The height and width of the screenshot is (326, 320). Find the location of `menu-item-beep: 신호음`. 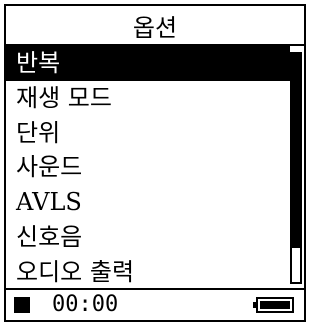

menu-item-beep: 신호음 is located at coordinates (148, 237).